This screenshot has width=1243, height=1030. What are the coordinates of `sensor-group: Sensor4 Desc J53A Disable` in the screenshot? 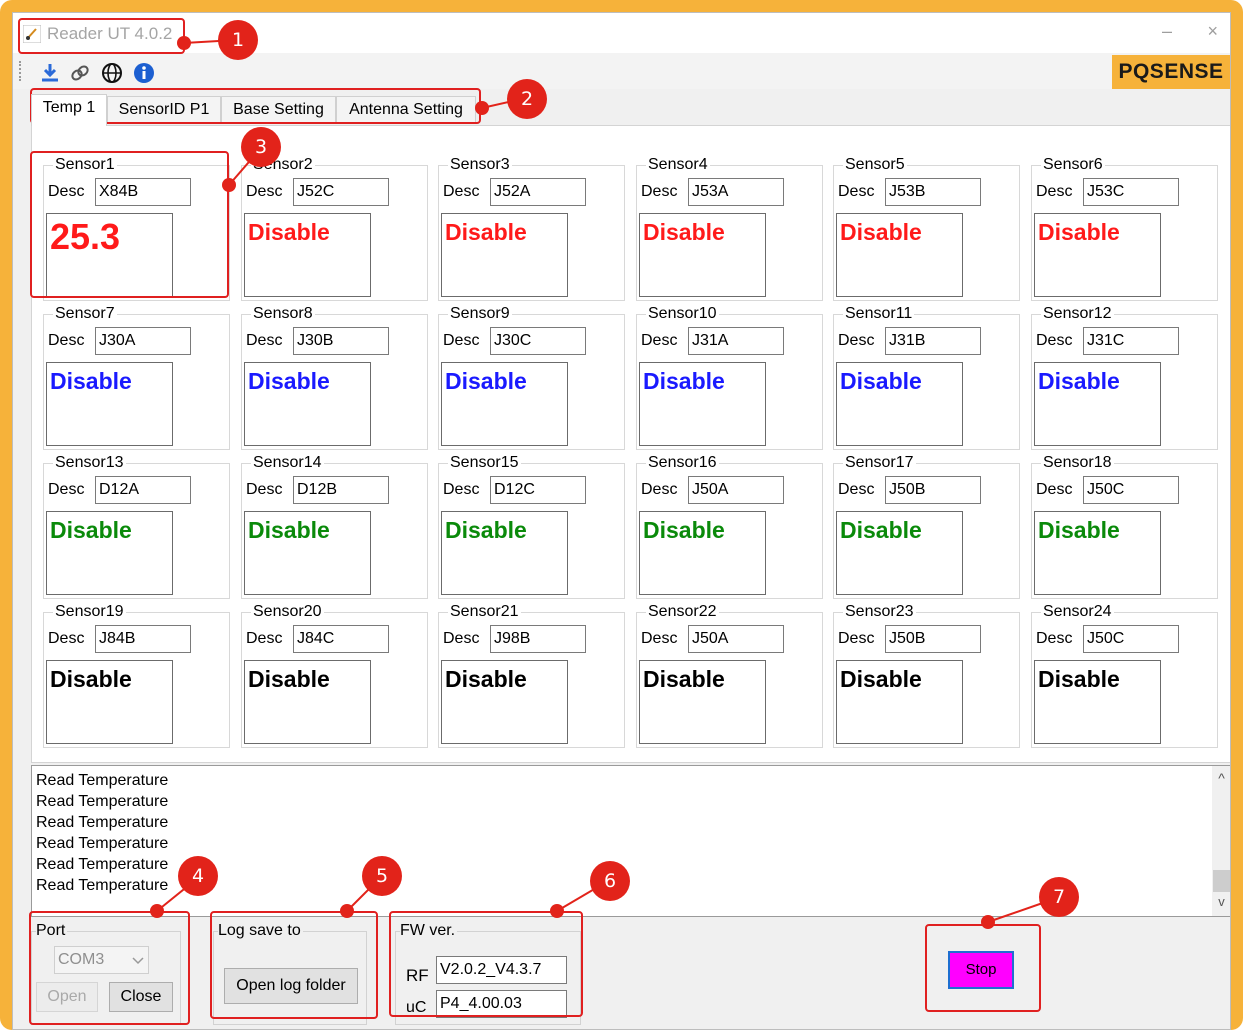 It's located at (729, 228).